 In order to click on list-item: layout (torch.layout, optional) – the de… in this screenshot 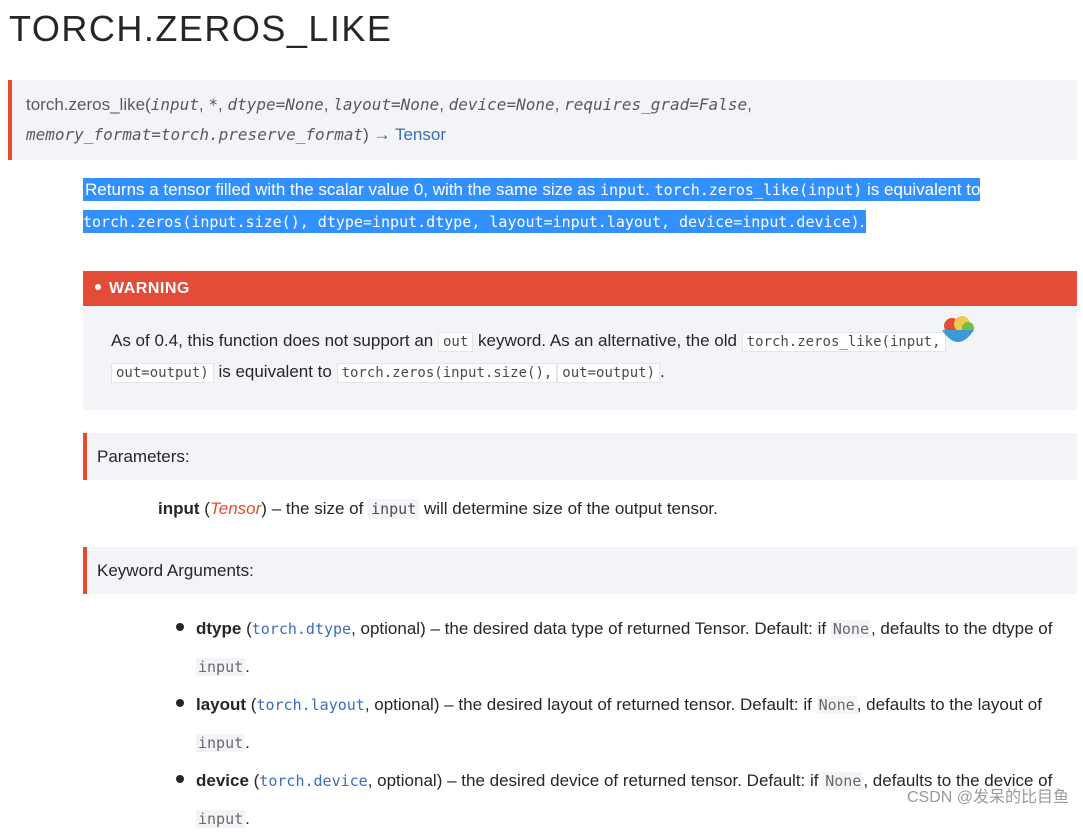, I will do `click(619, 724)`.